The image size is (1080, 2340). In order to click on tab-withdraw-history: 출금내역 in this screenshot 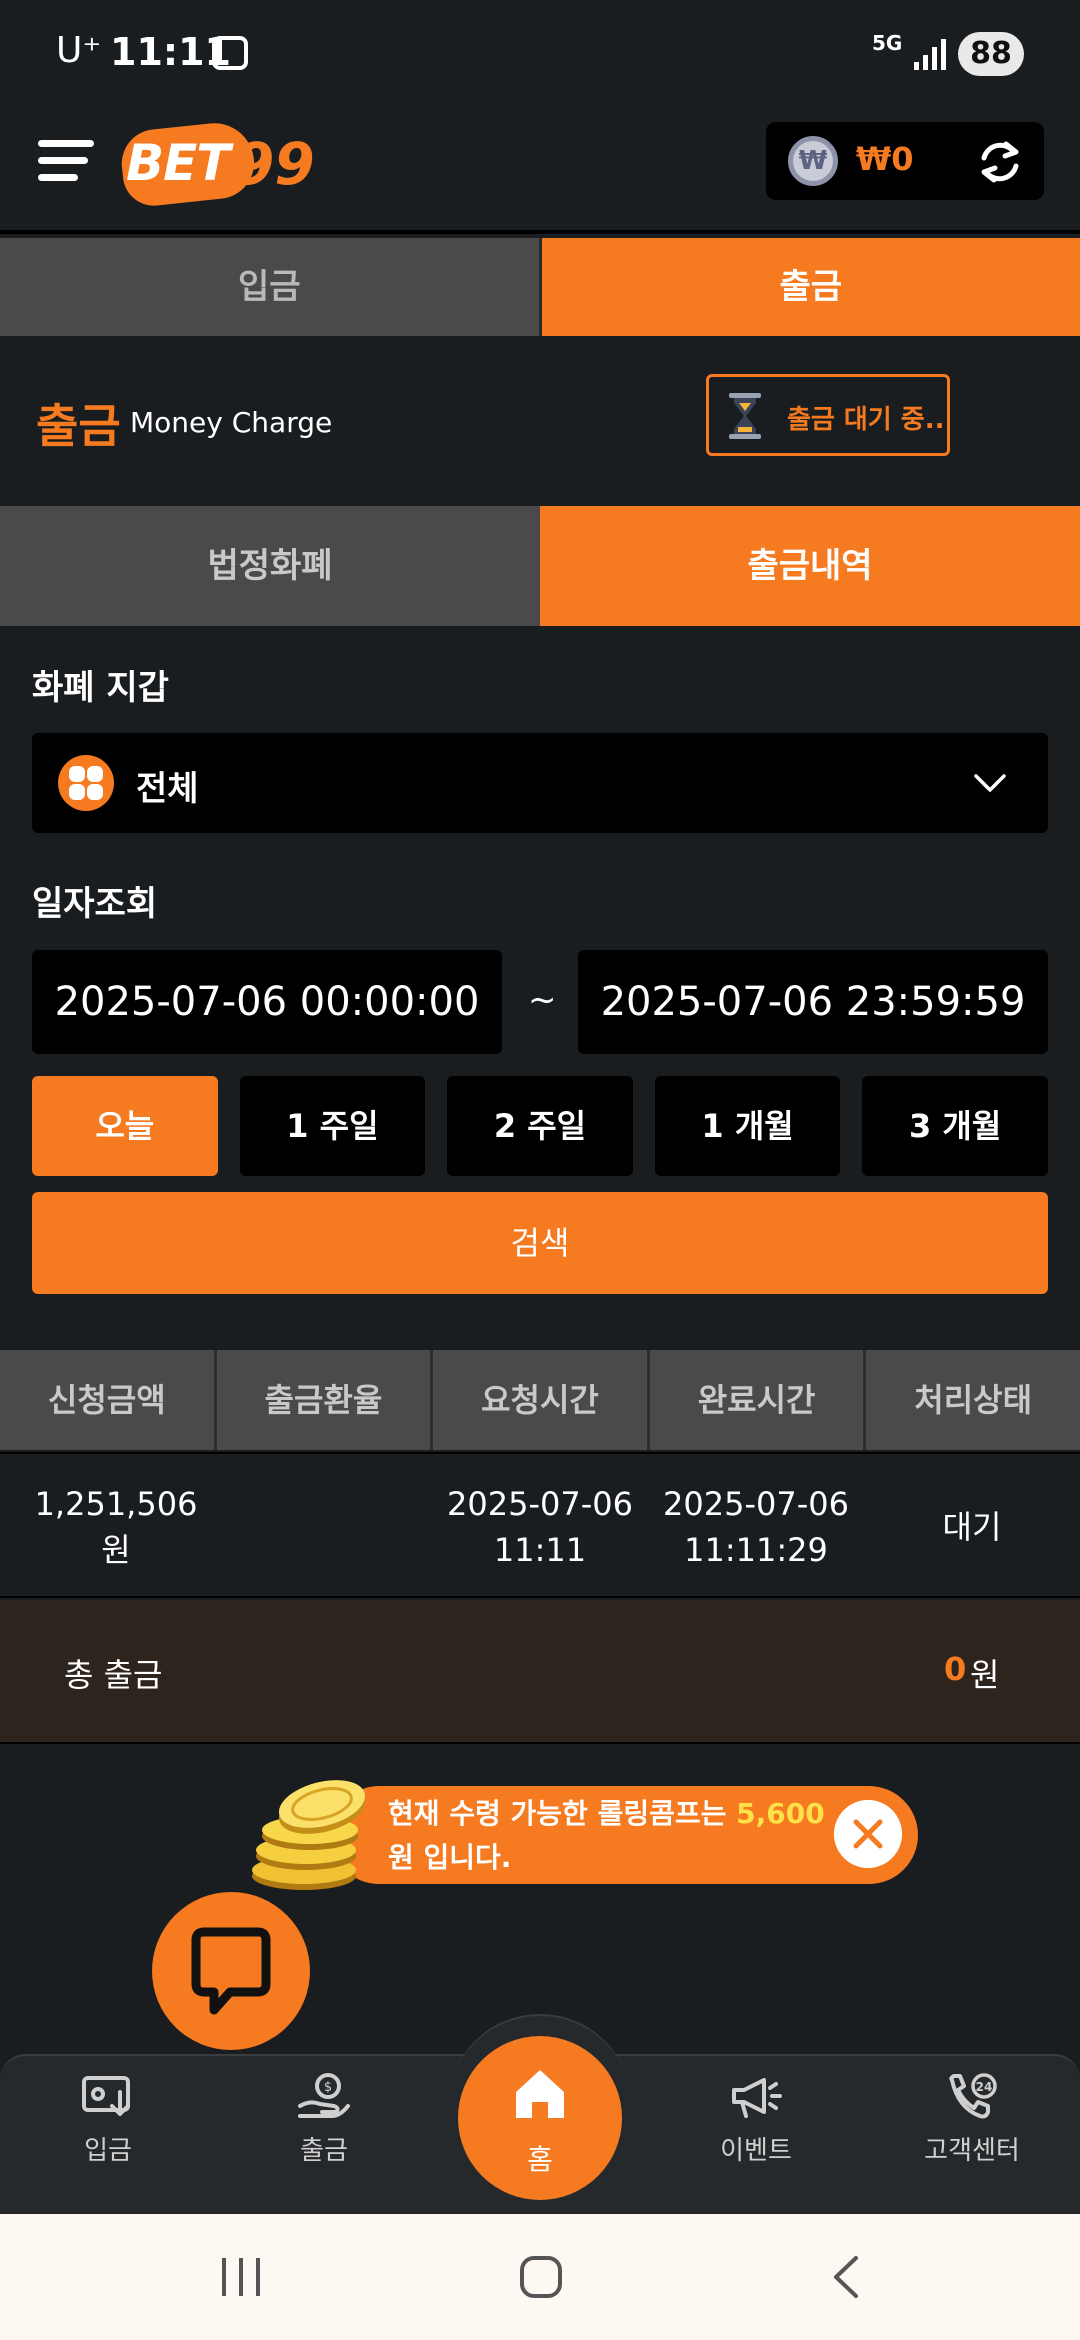, I will do `click(810, 566)`.